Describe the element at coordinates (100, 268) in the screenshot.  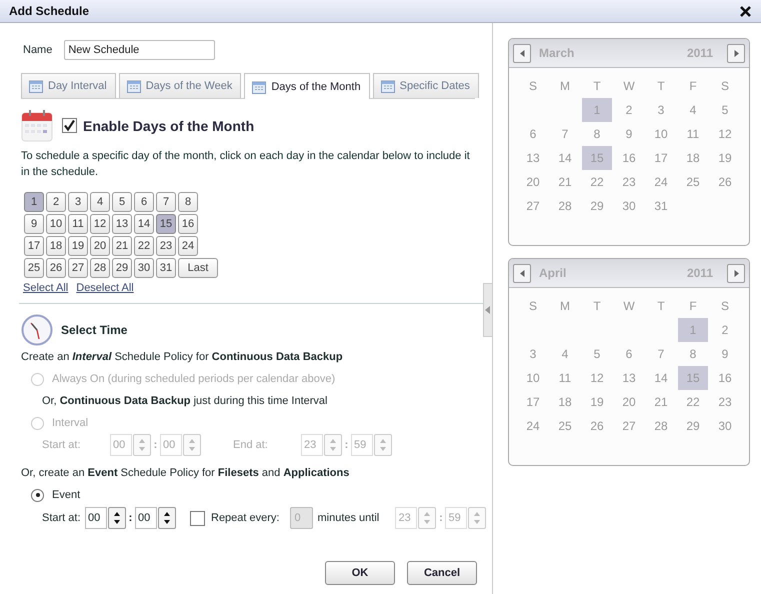
I see `day-button: 28` at that location.